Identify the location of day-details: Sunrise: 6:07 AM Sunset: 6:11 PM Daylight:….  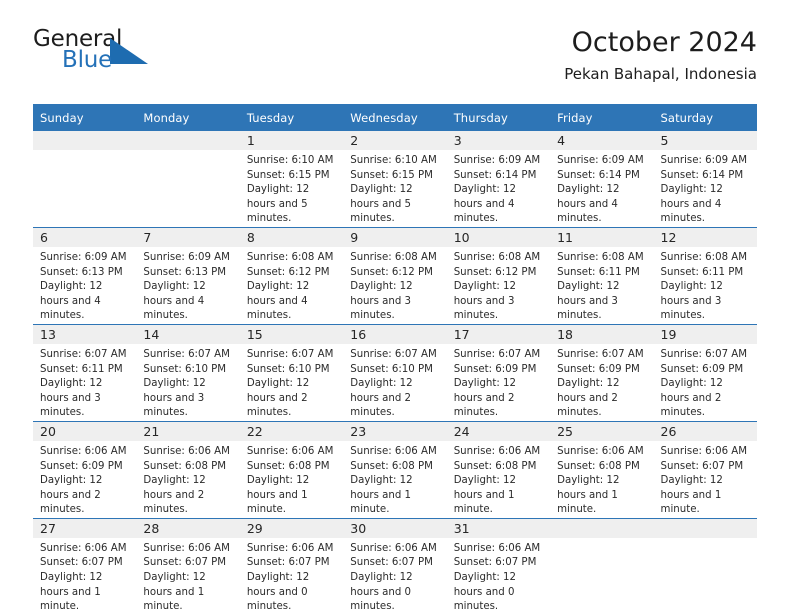
(84, 382).